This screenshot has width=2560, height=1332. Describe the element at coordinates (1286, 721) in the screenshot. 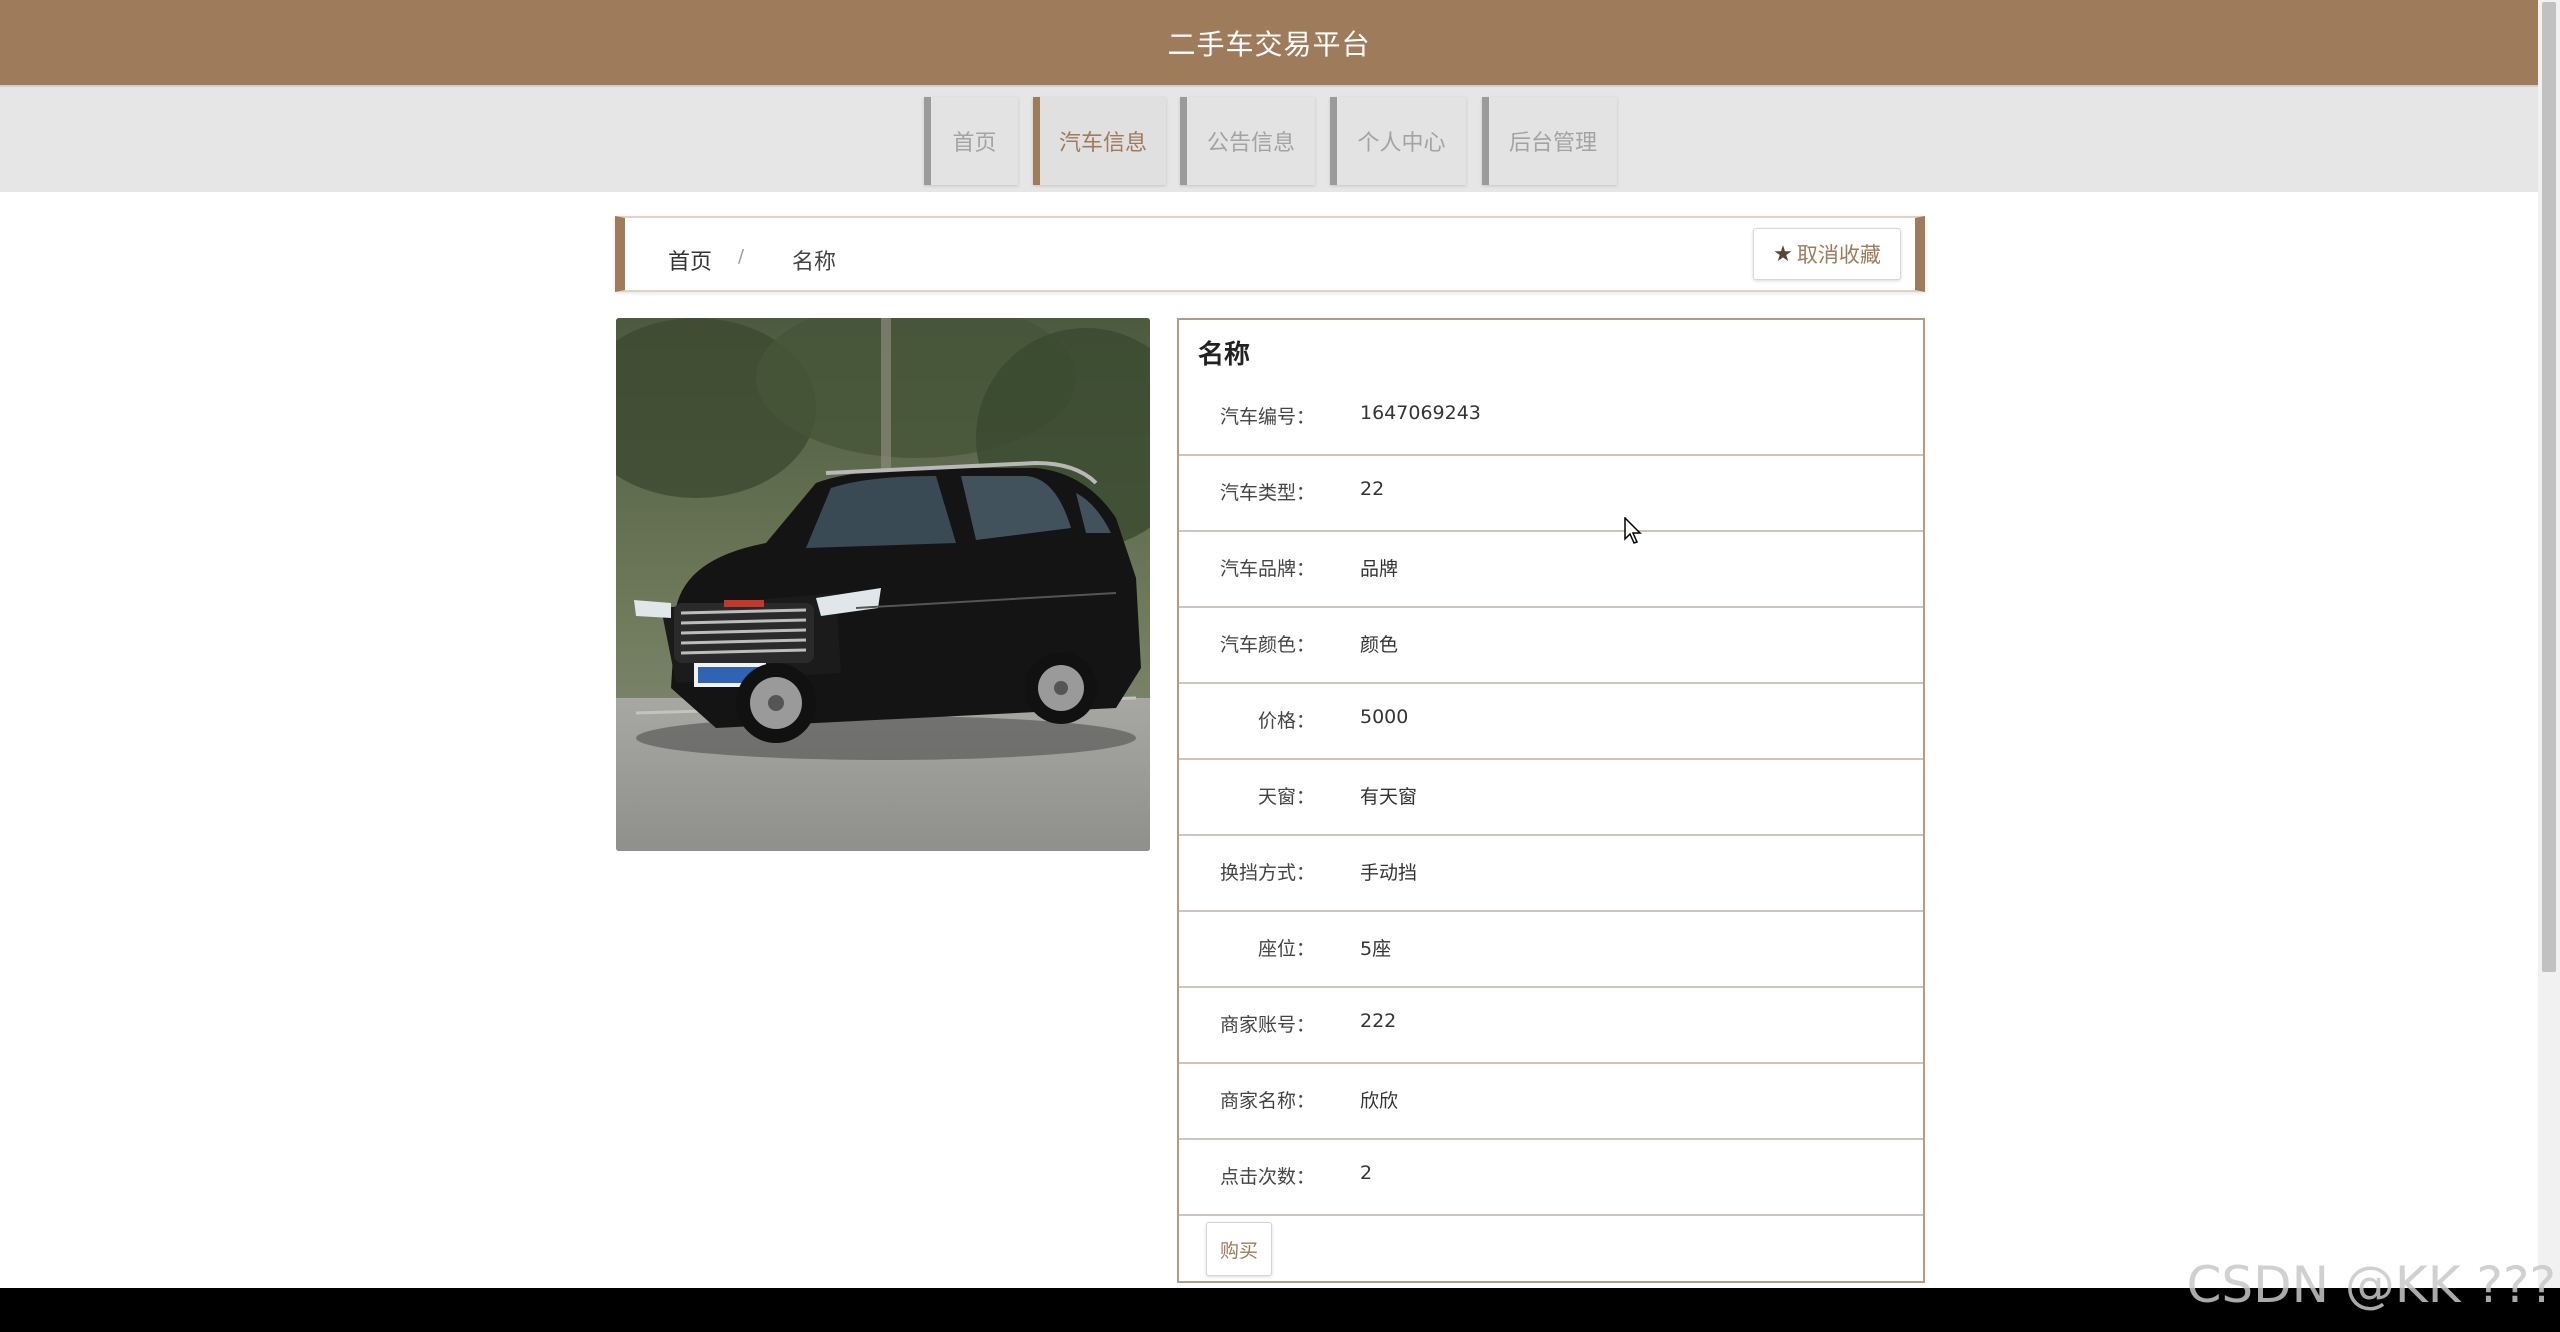

I see `field-label: 价格：` at that location.